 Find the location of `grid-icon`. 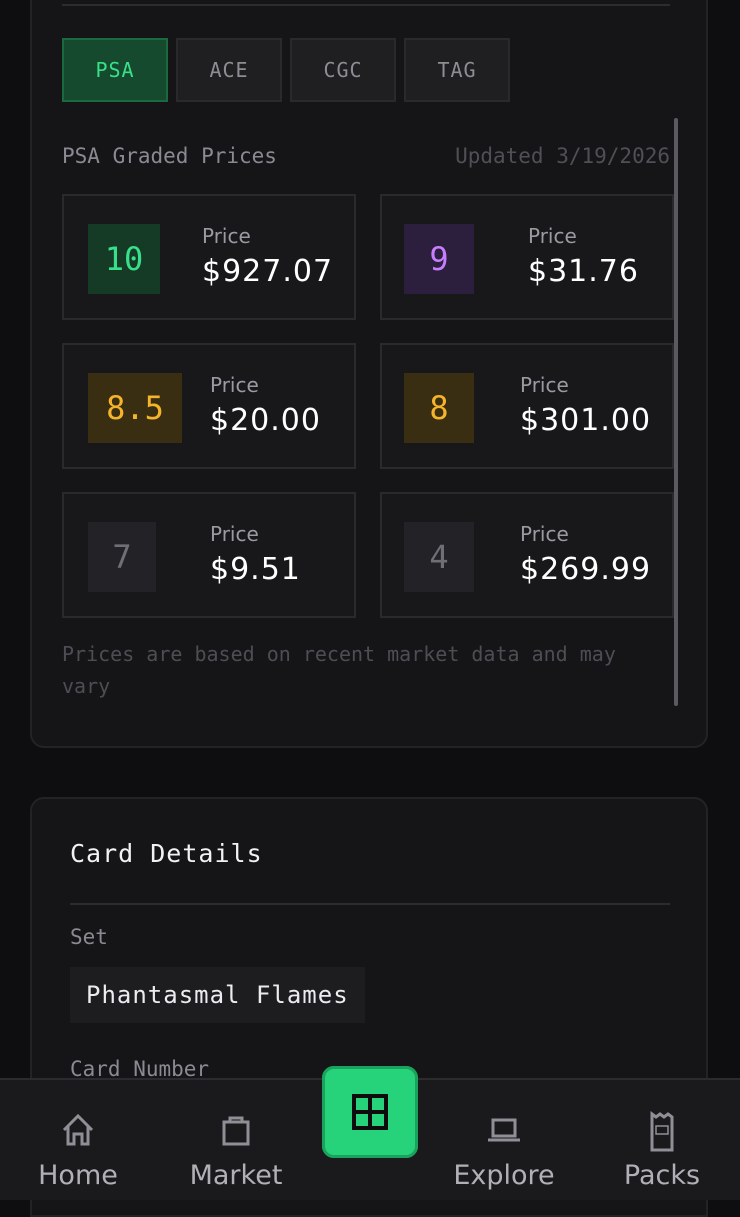

grid-icon is located at coordinates (370, 1112).